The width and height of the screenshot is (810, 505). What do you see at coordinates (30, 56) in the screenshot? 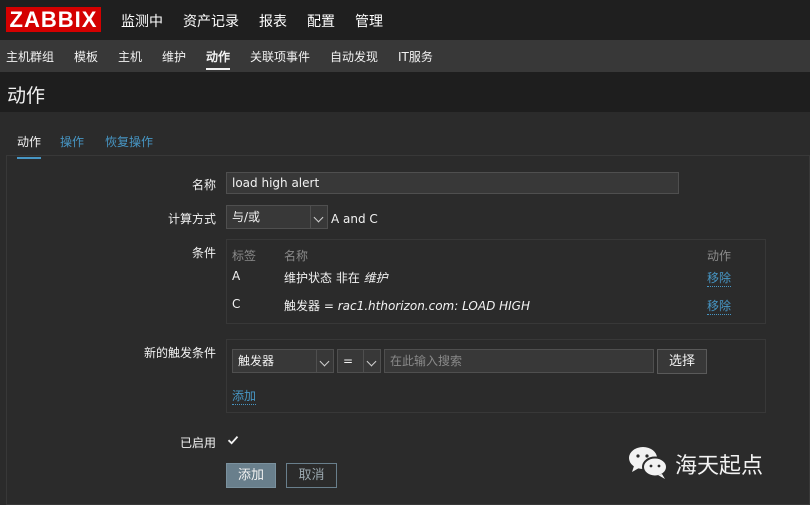
I see `subnav-host-groups: 主机群组` at bounding box center [30, 56].